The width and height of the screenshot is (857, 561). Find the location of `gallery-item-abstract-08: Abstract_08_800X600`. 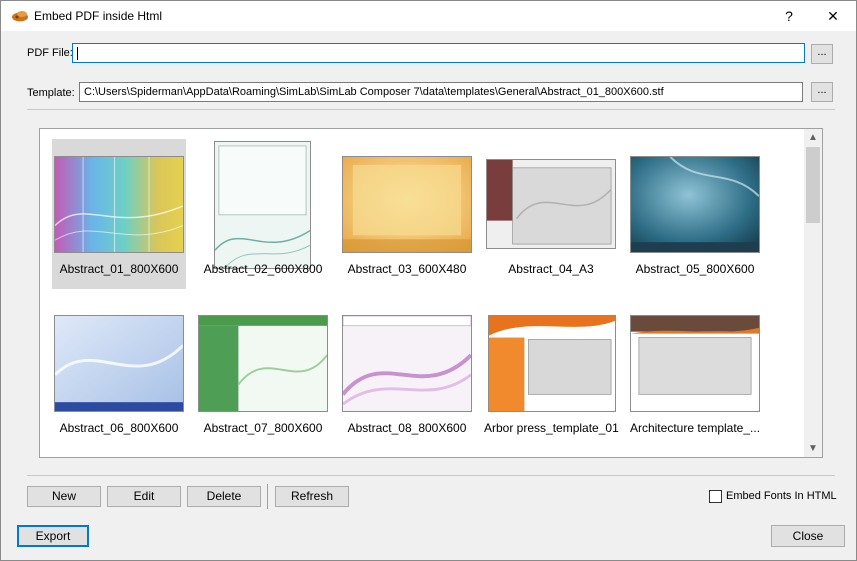

gallery-item-abstract-08: Abstract_08_800X600 is located at coordinates (407, 372).